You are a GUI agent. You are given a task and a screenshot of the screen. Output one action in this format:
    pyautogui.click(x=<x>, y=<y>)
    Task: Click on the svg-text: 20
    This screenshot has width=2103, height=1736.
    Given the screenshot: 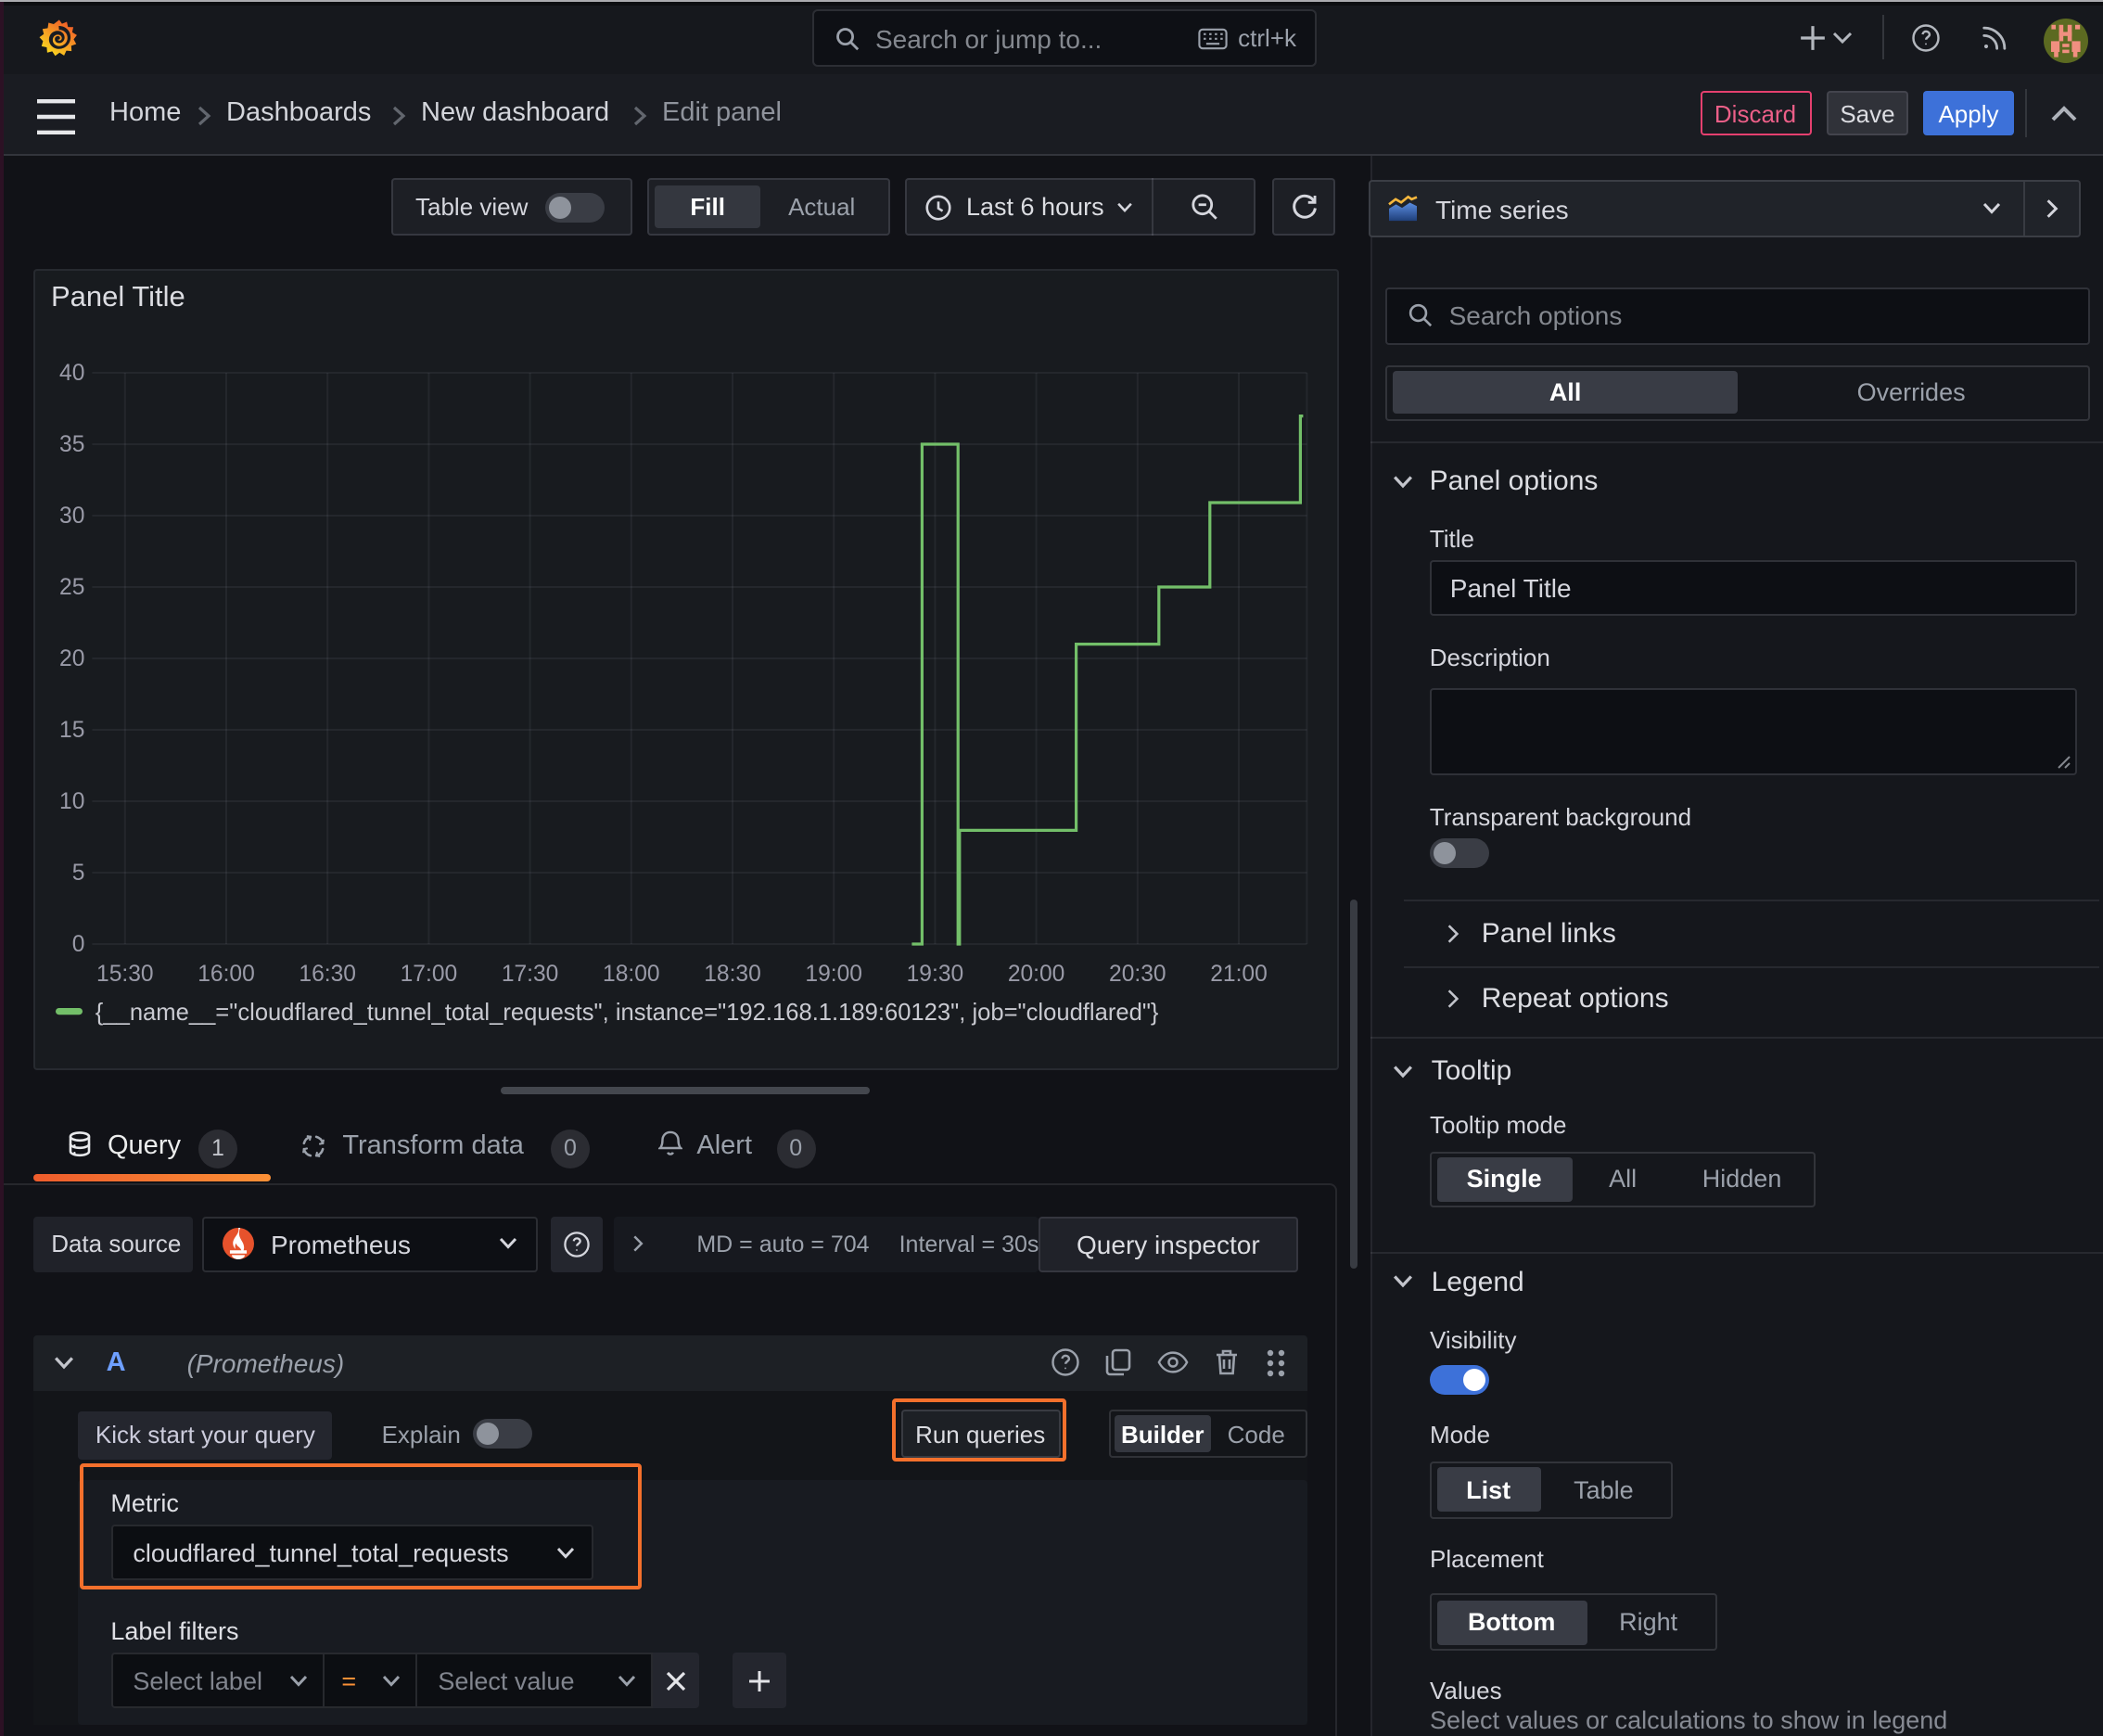 What is the action you would take?
    pyautogui.click(x=72, y=658)
    